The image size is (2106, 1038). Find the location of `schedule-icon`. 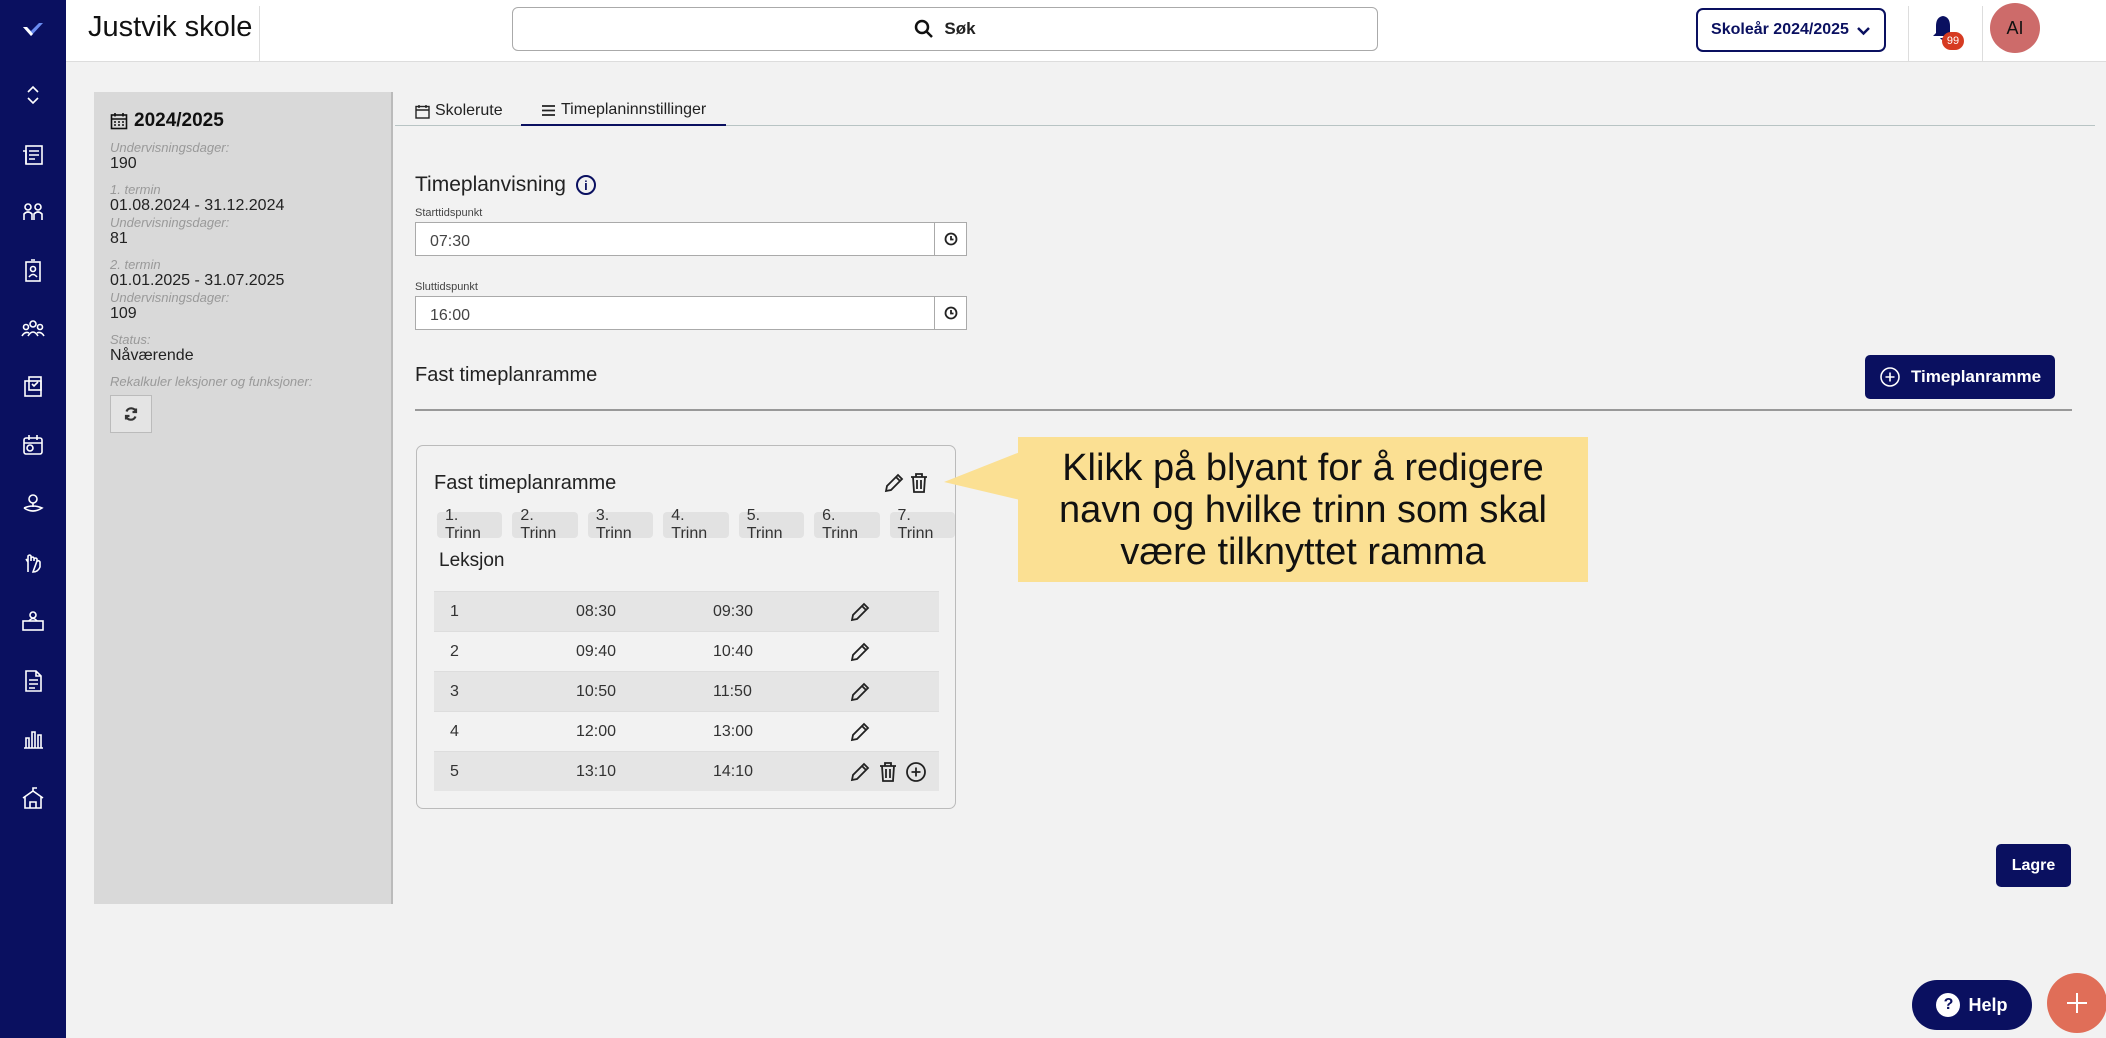

schedule-icon is located at coordinates (33, 445).